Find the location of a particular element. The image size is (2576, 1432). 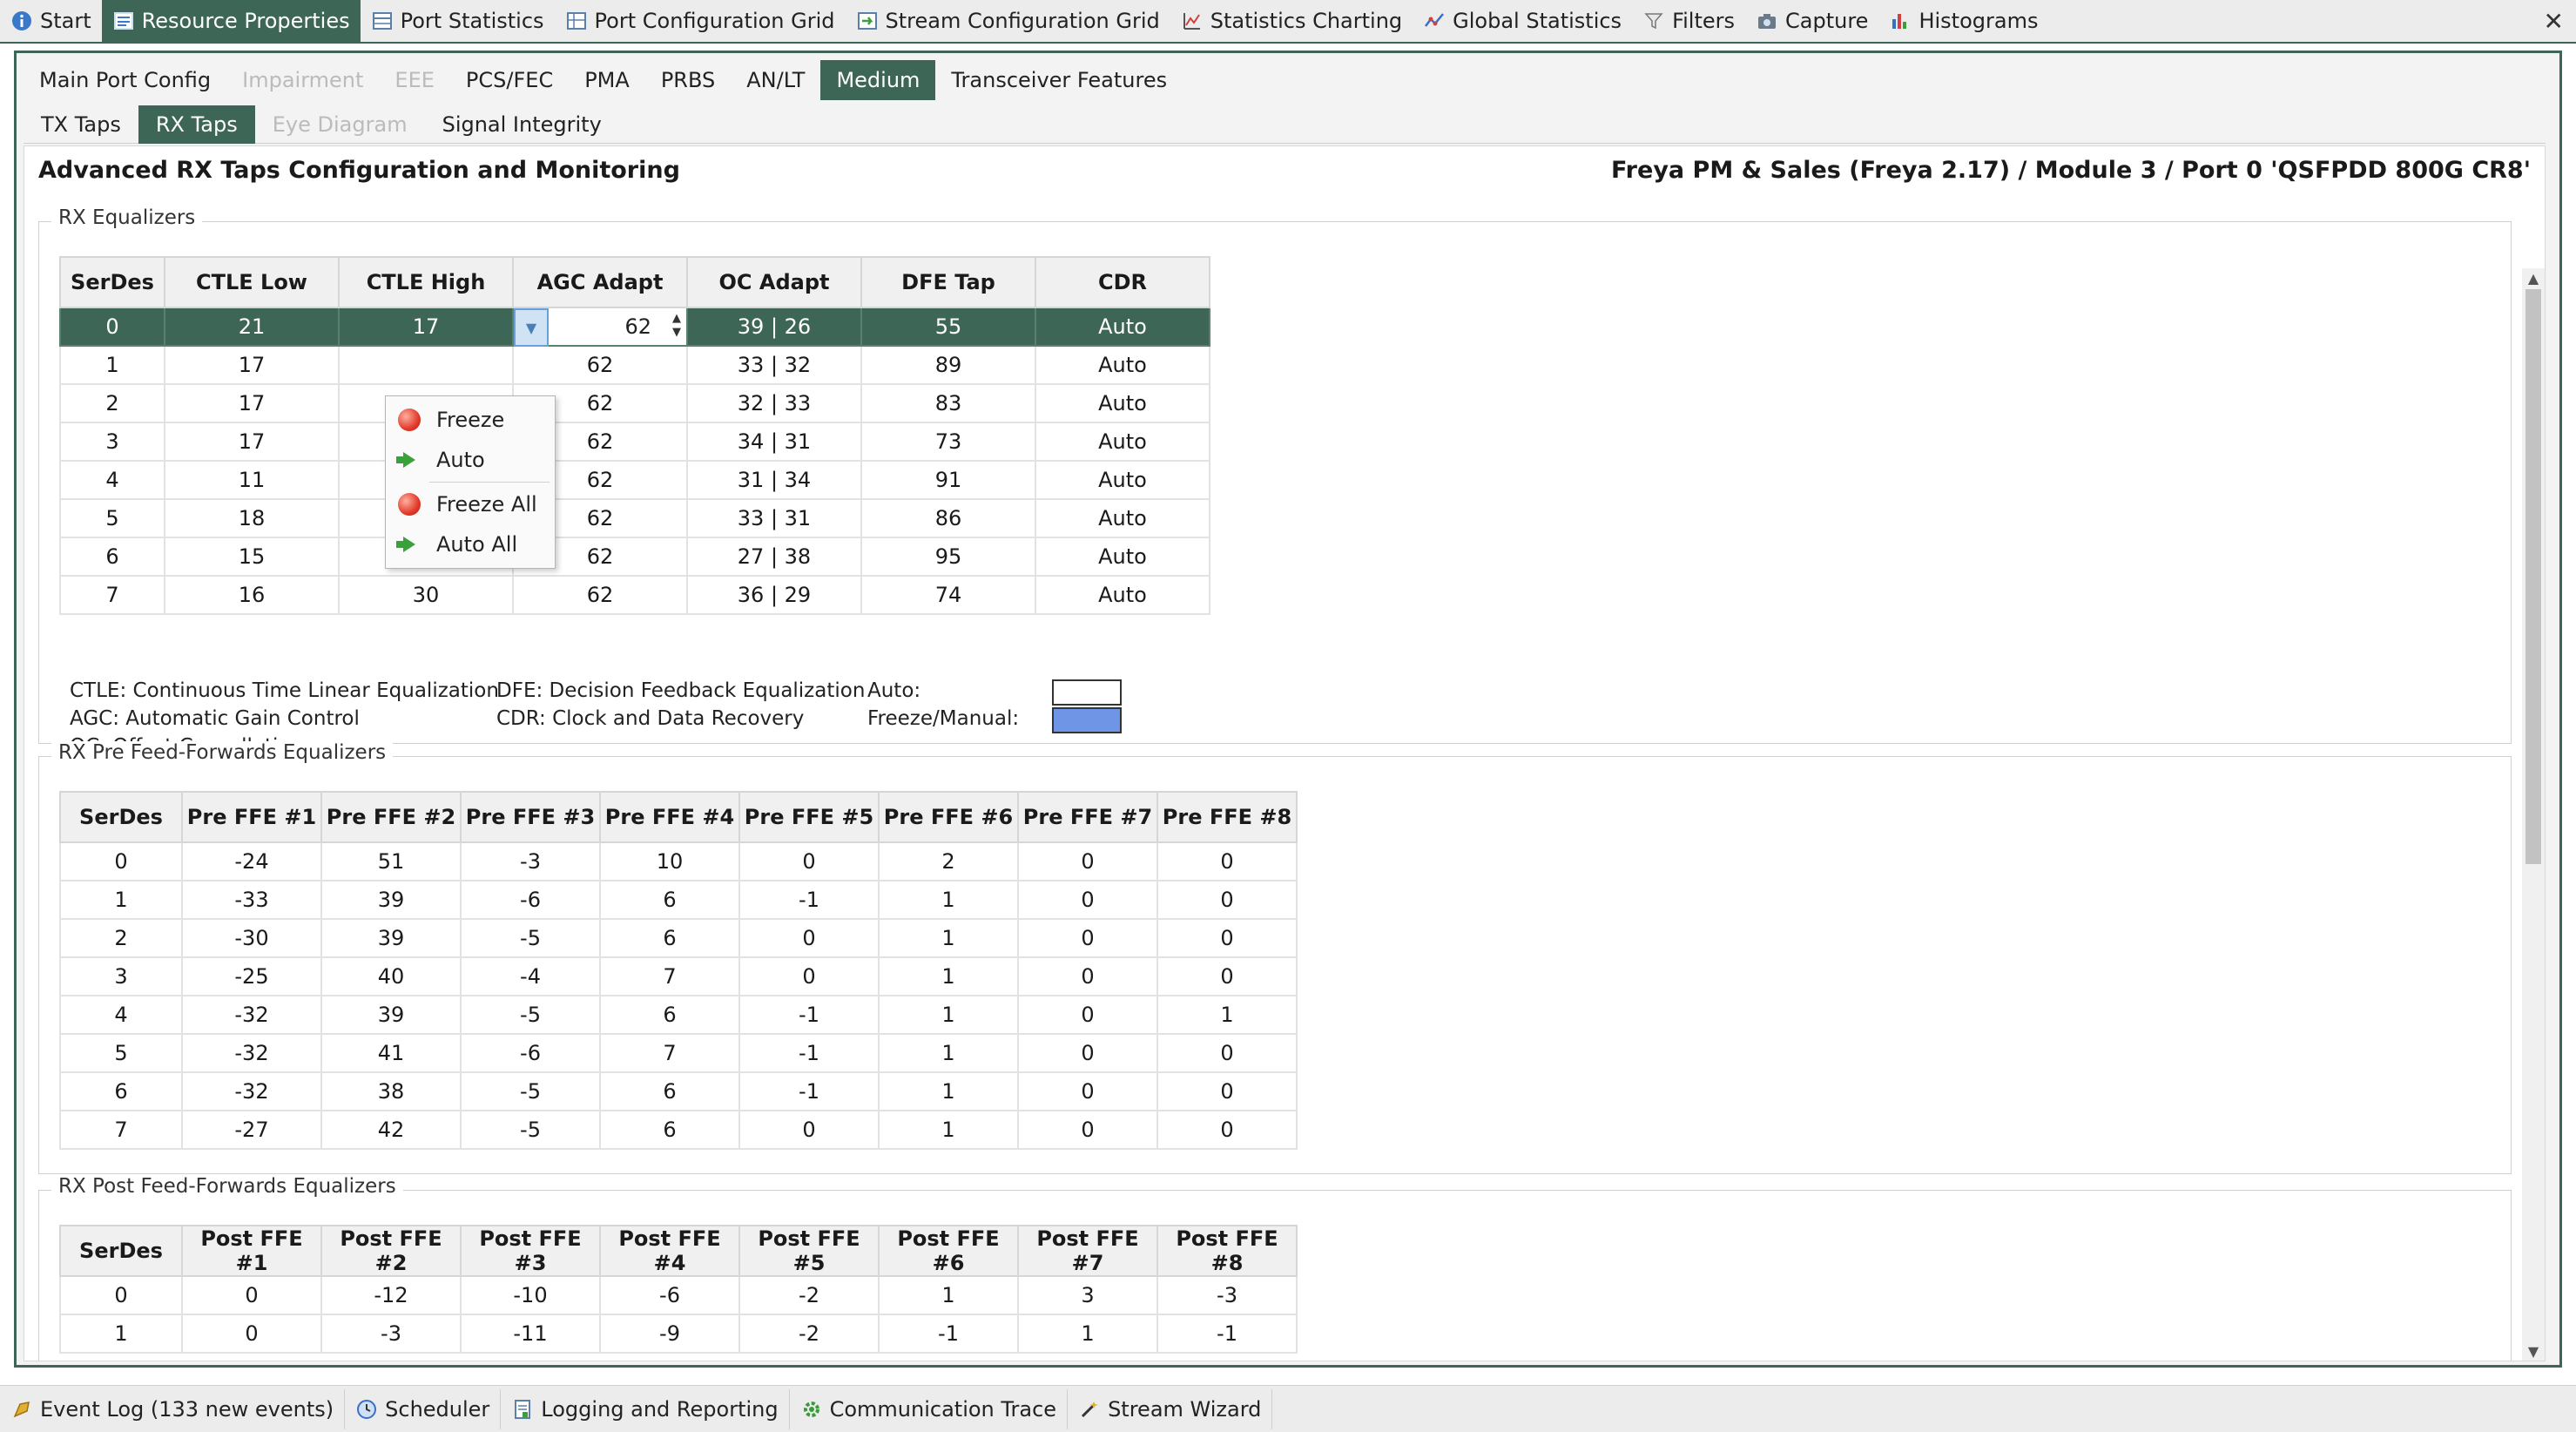

table-cell: 41 is located at coordinates (391, 1053).